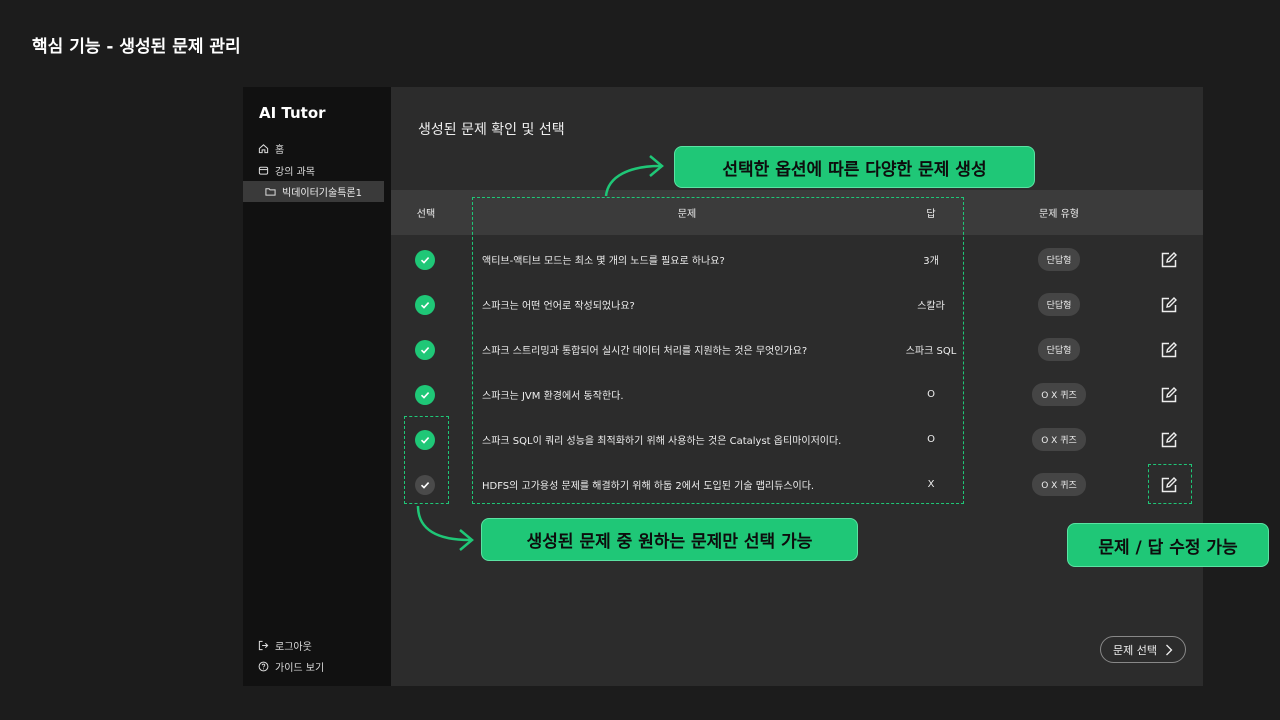  I want to click on top-arrow-icon, so click(634, 176).